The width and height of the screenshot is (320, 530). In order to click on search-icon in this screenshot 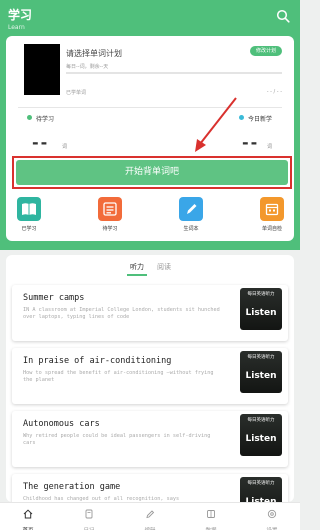, I will do `click(283, 16)`.